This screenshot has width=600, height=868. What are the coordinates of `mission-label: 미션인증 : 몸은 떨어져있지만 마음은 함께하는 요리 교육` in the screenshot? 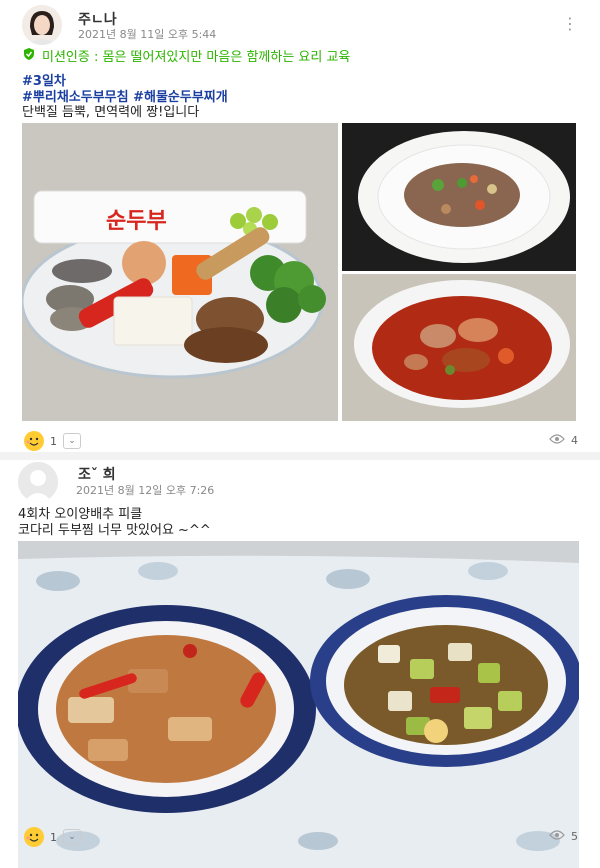 It's located at (186, 55).